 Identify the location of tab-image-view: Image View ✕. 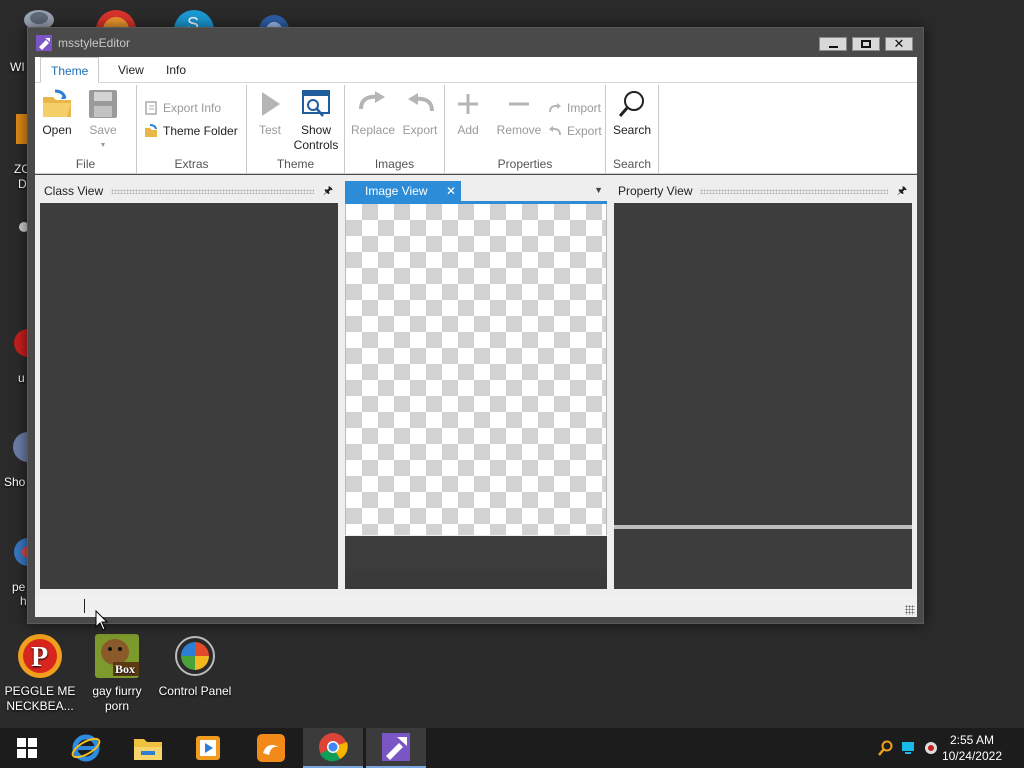
(403, 191).